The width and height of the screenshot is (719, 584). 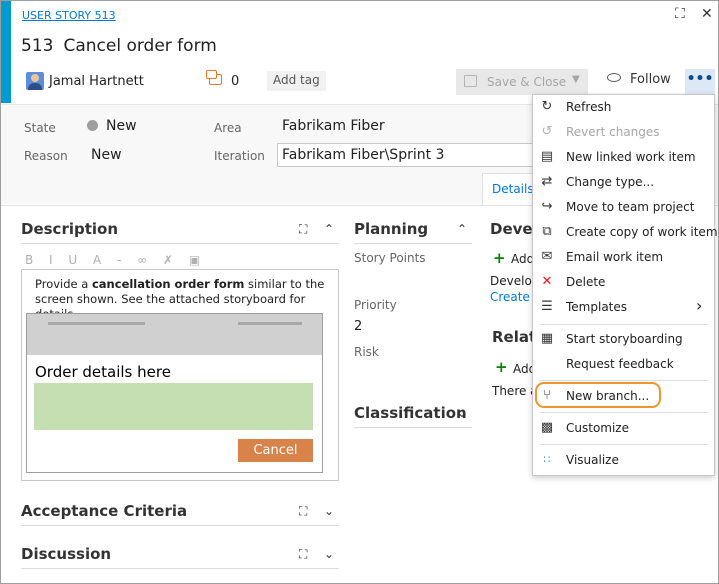 I want to click on menu-item-move-to-team-project: ↪ Move to team project, so click(x=623, y=207).